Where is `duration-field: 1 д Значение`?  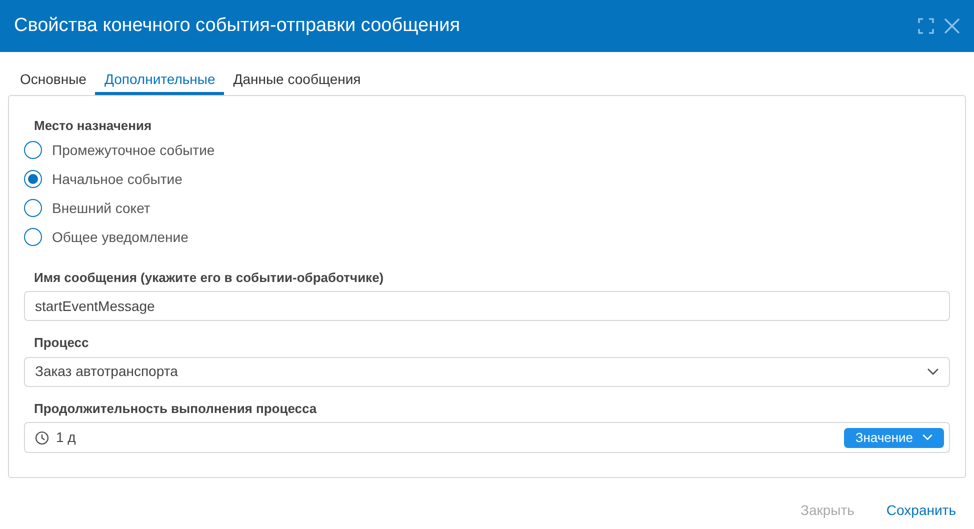
duration-field: 1 д Значение is located at coordinates (487, 437).